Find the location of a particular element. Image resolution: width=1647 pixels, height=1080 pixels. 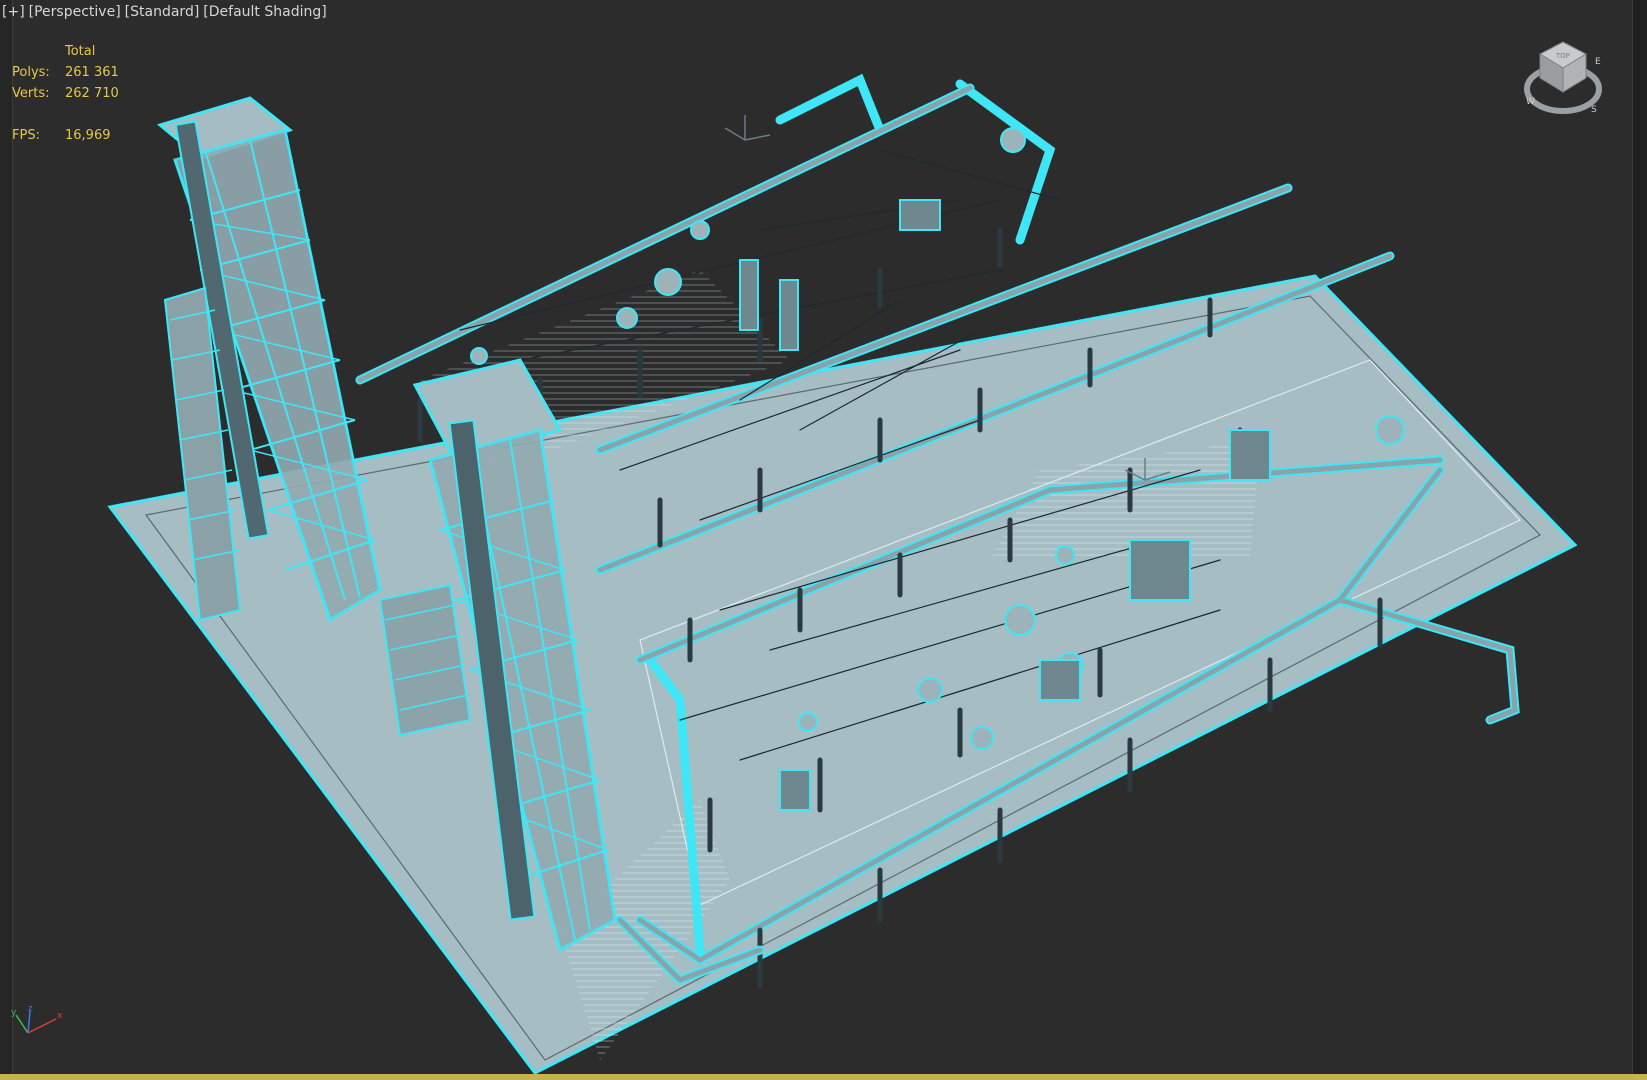

viewport-shading-menu: [Default Shading] is located at coordinates (264, 12).